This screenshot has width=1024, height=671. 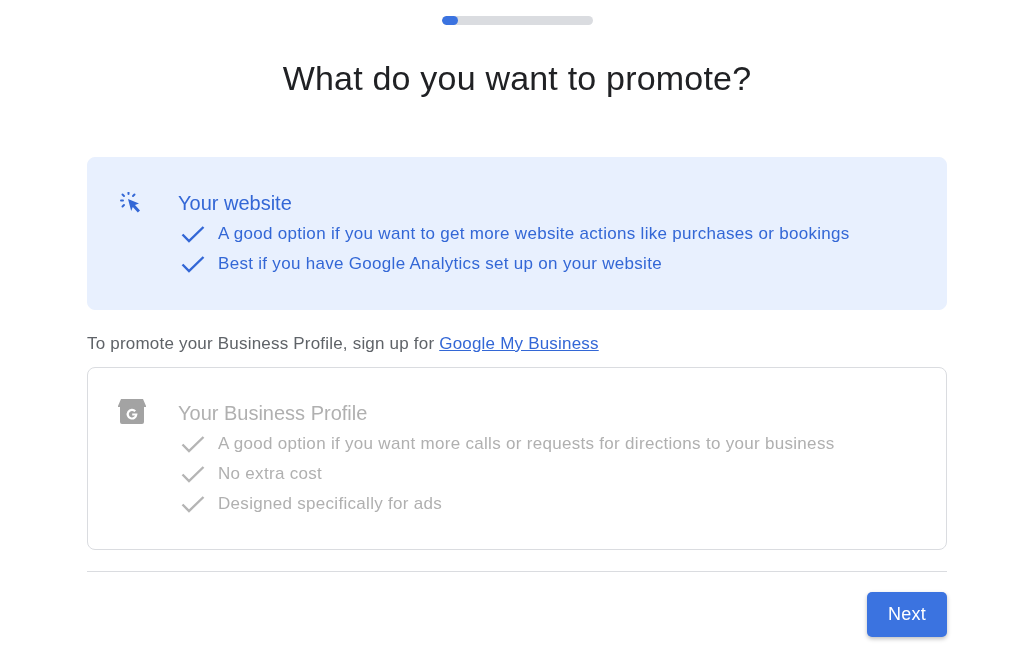 What do you see at coordinates (526, 444) in the screenshot?
I see `option-point: A good option if you want more calls or requests for directions to your business` at bounding box center [526, 444].